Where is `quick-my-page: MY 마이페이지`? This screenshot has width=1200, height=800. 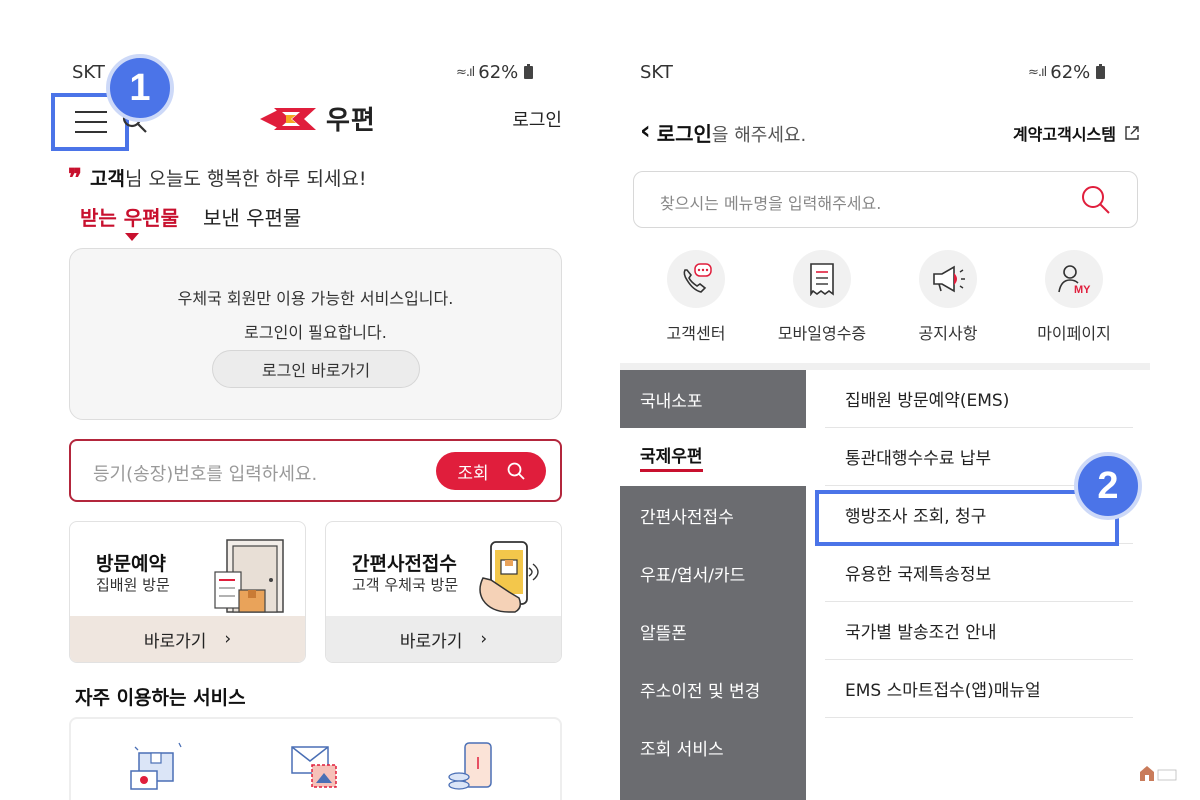 quick-my-page: MY 마이페이지 is located at coordinates (1074, 297).